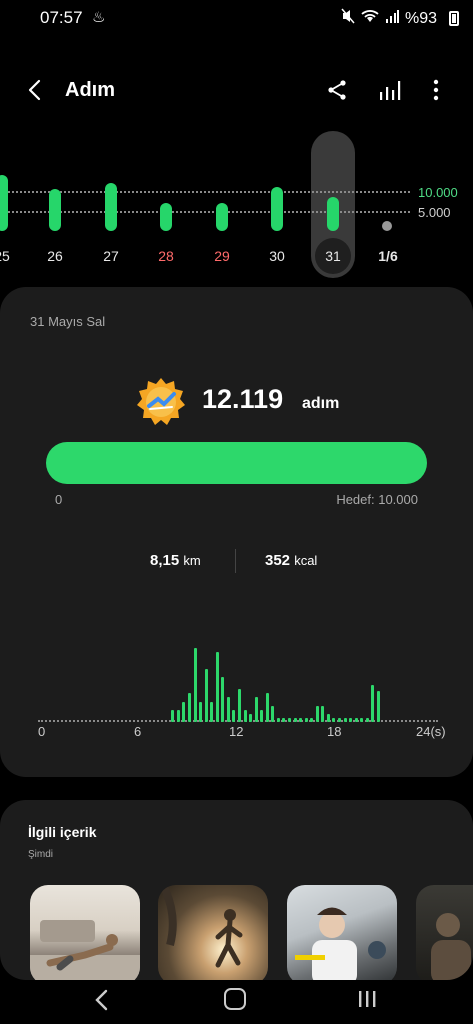  Describe the element at coordinates (434, 212) in the screenshot. I see `half-goal-reference-label: 5.000` at that location.